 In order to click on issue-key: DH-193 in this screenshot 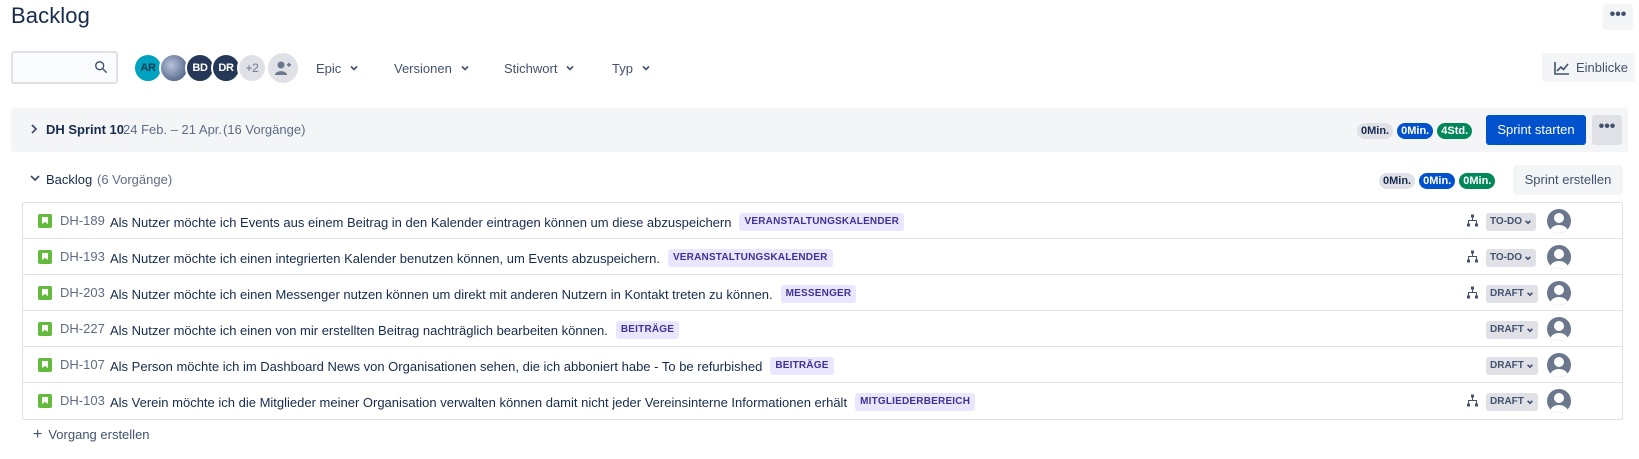, I will do `click(82, 256)`.